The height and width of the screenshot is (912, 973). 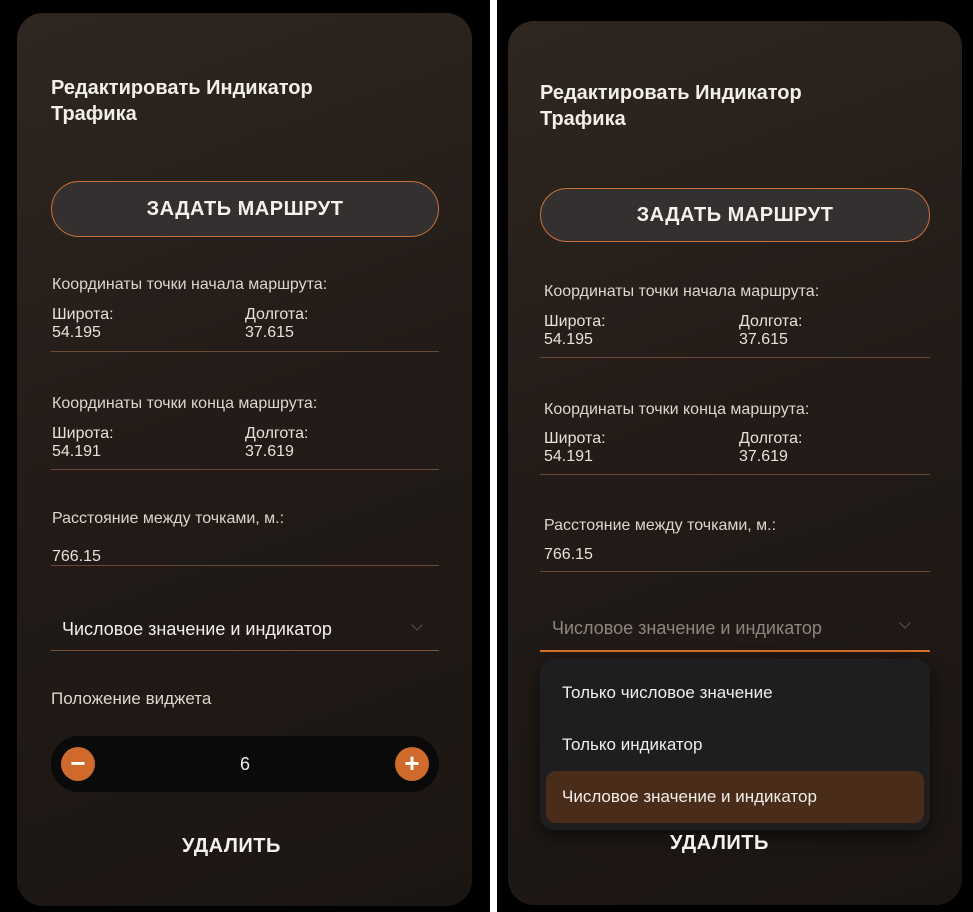 I want to click on widget-position-stepper: − 6 +, so click(x=245, y=764).